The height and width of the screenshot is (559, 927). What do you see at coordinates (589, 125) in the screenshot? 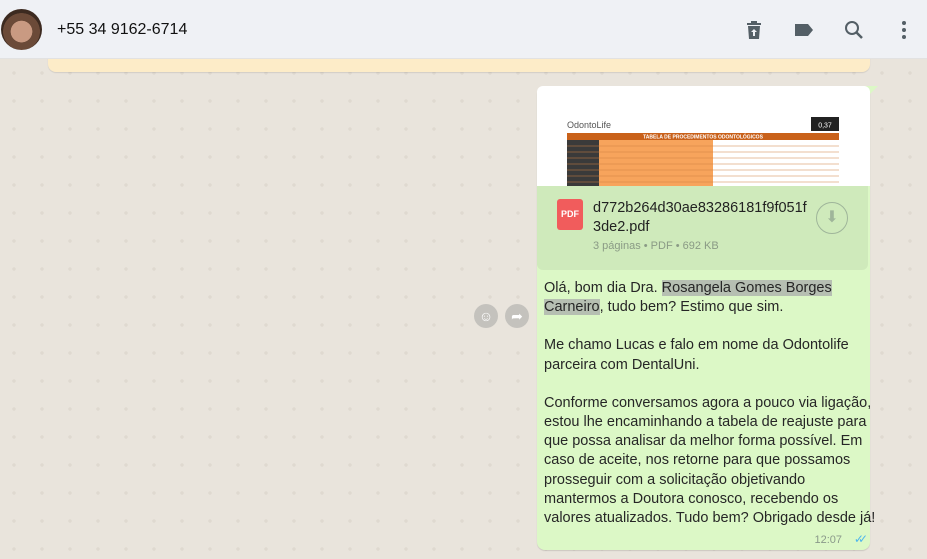
I see `thumbnail-logo: OdontoLife` at bounding box center [589, 125].